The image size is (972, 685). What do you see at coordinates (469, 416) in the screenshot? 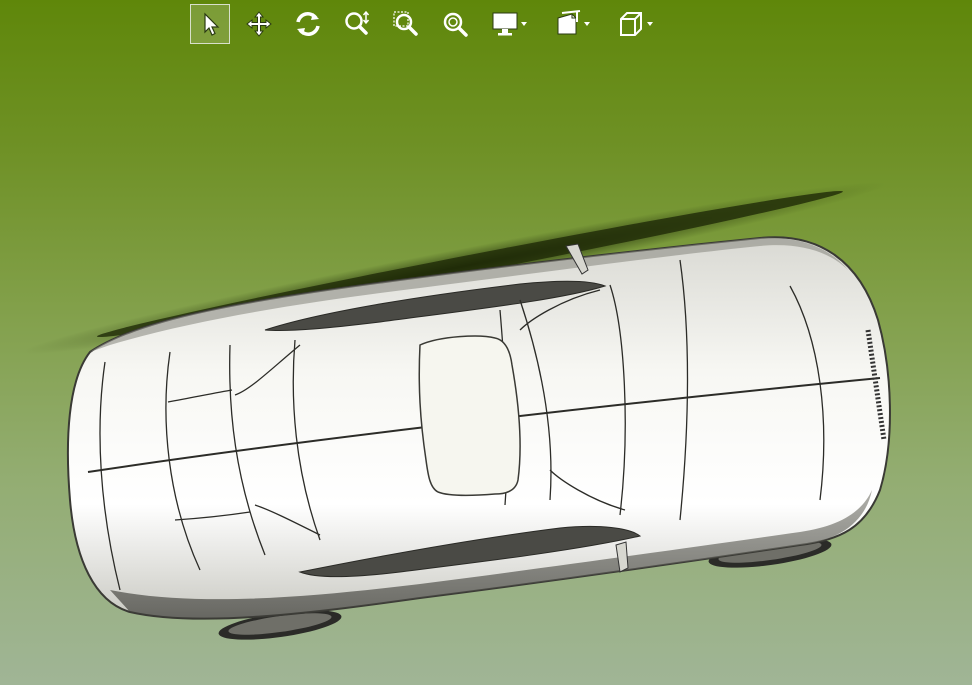
I see `sunroof` at bounding box center [469, 416].